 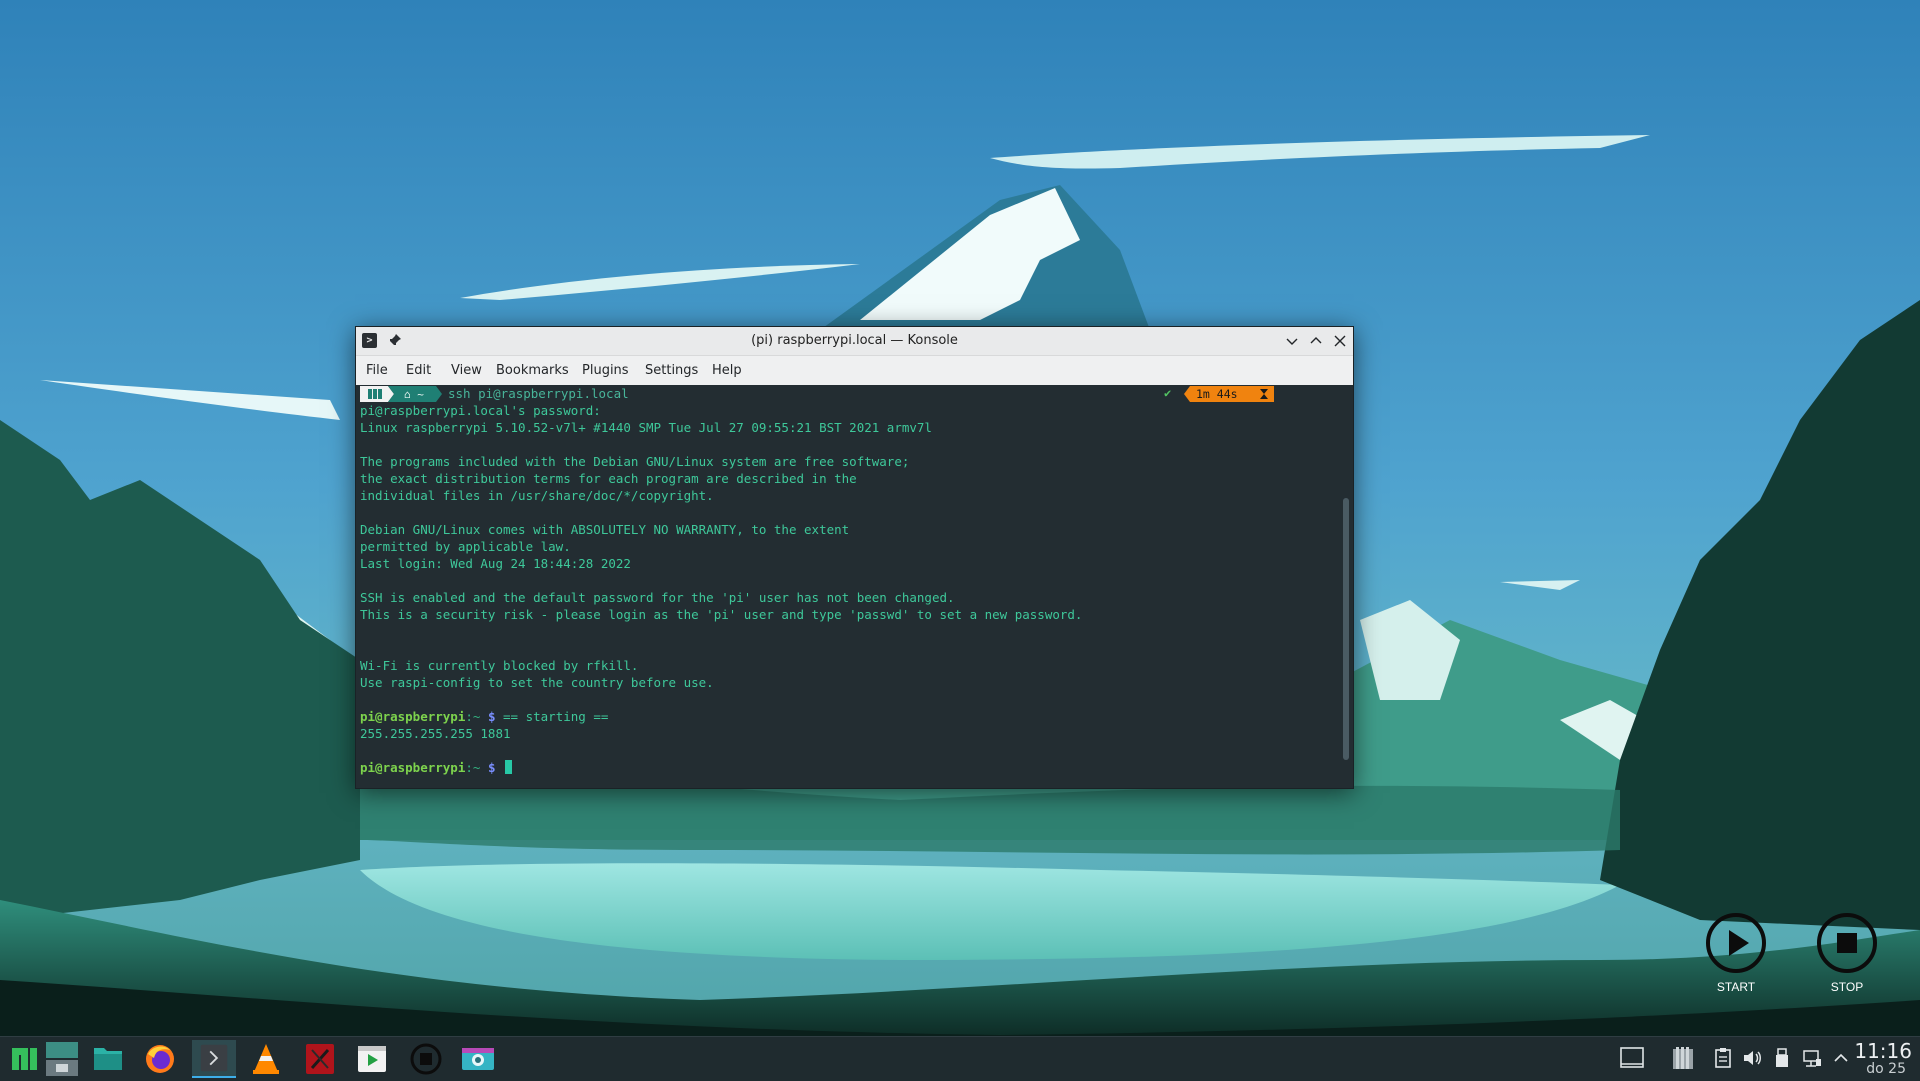 What do you see at coordinates (1316, 341) in the screenshot?
I see `maximize-button` at bounding box center [1316, 341].